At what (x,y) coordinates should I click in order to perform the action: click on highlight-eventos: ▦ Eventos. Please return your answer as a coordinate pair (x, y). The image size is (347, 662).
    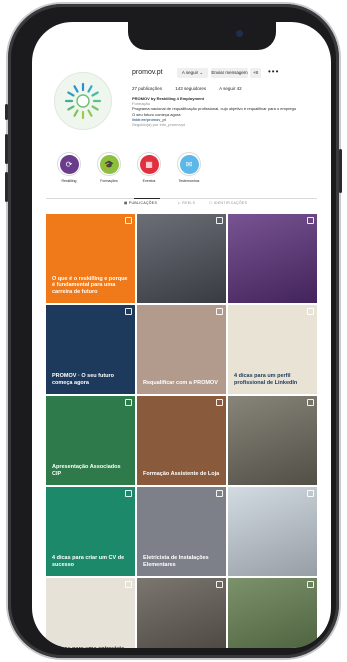
    Looking at the image, I should click on (149, 167).